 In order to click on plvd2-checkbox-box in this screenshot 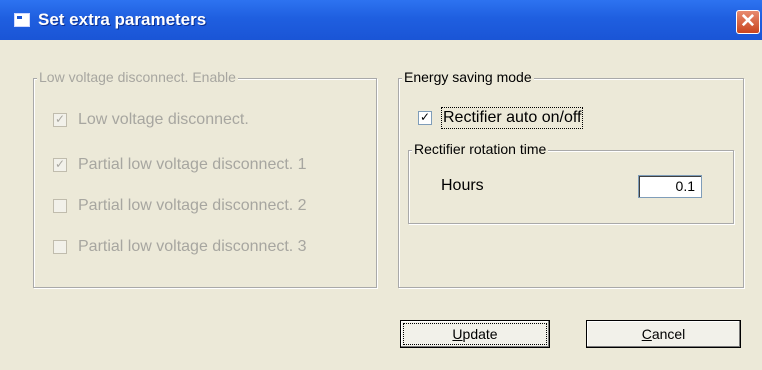, I will do `click(60, 206)`.